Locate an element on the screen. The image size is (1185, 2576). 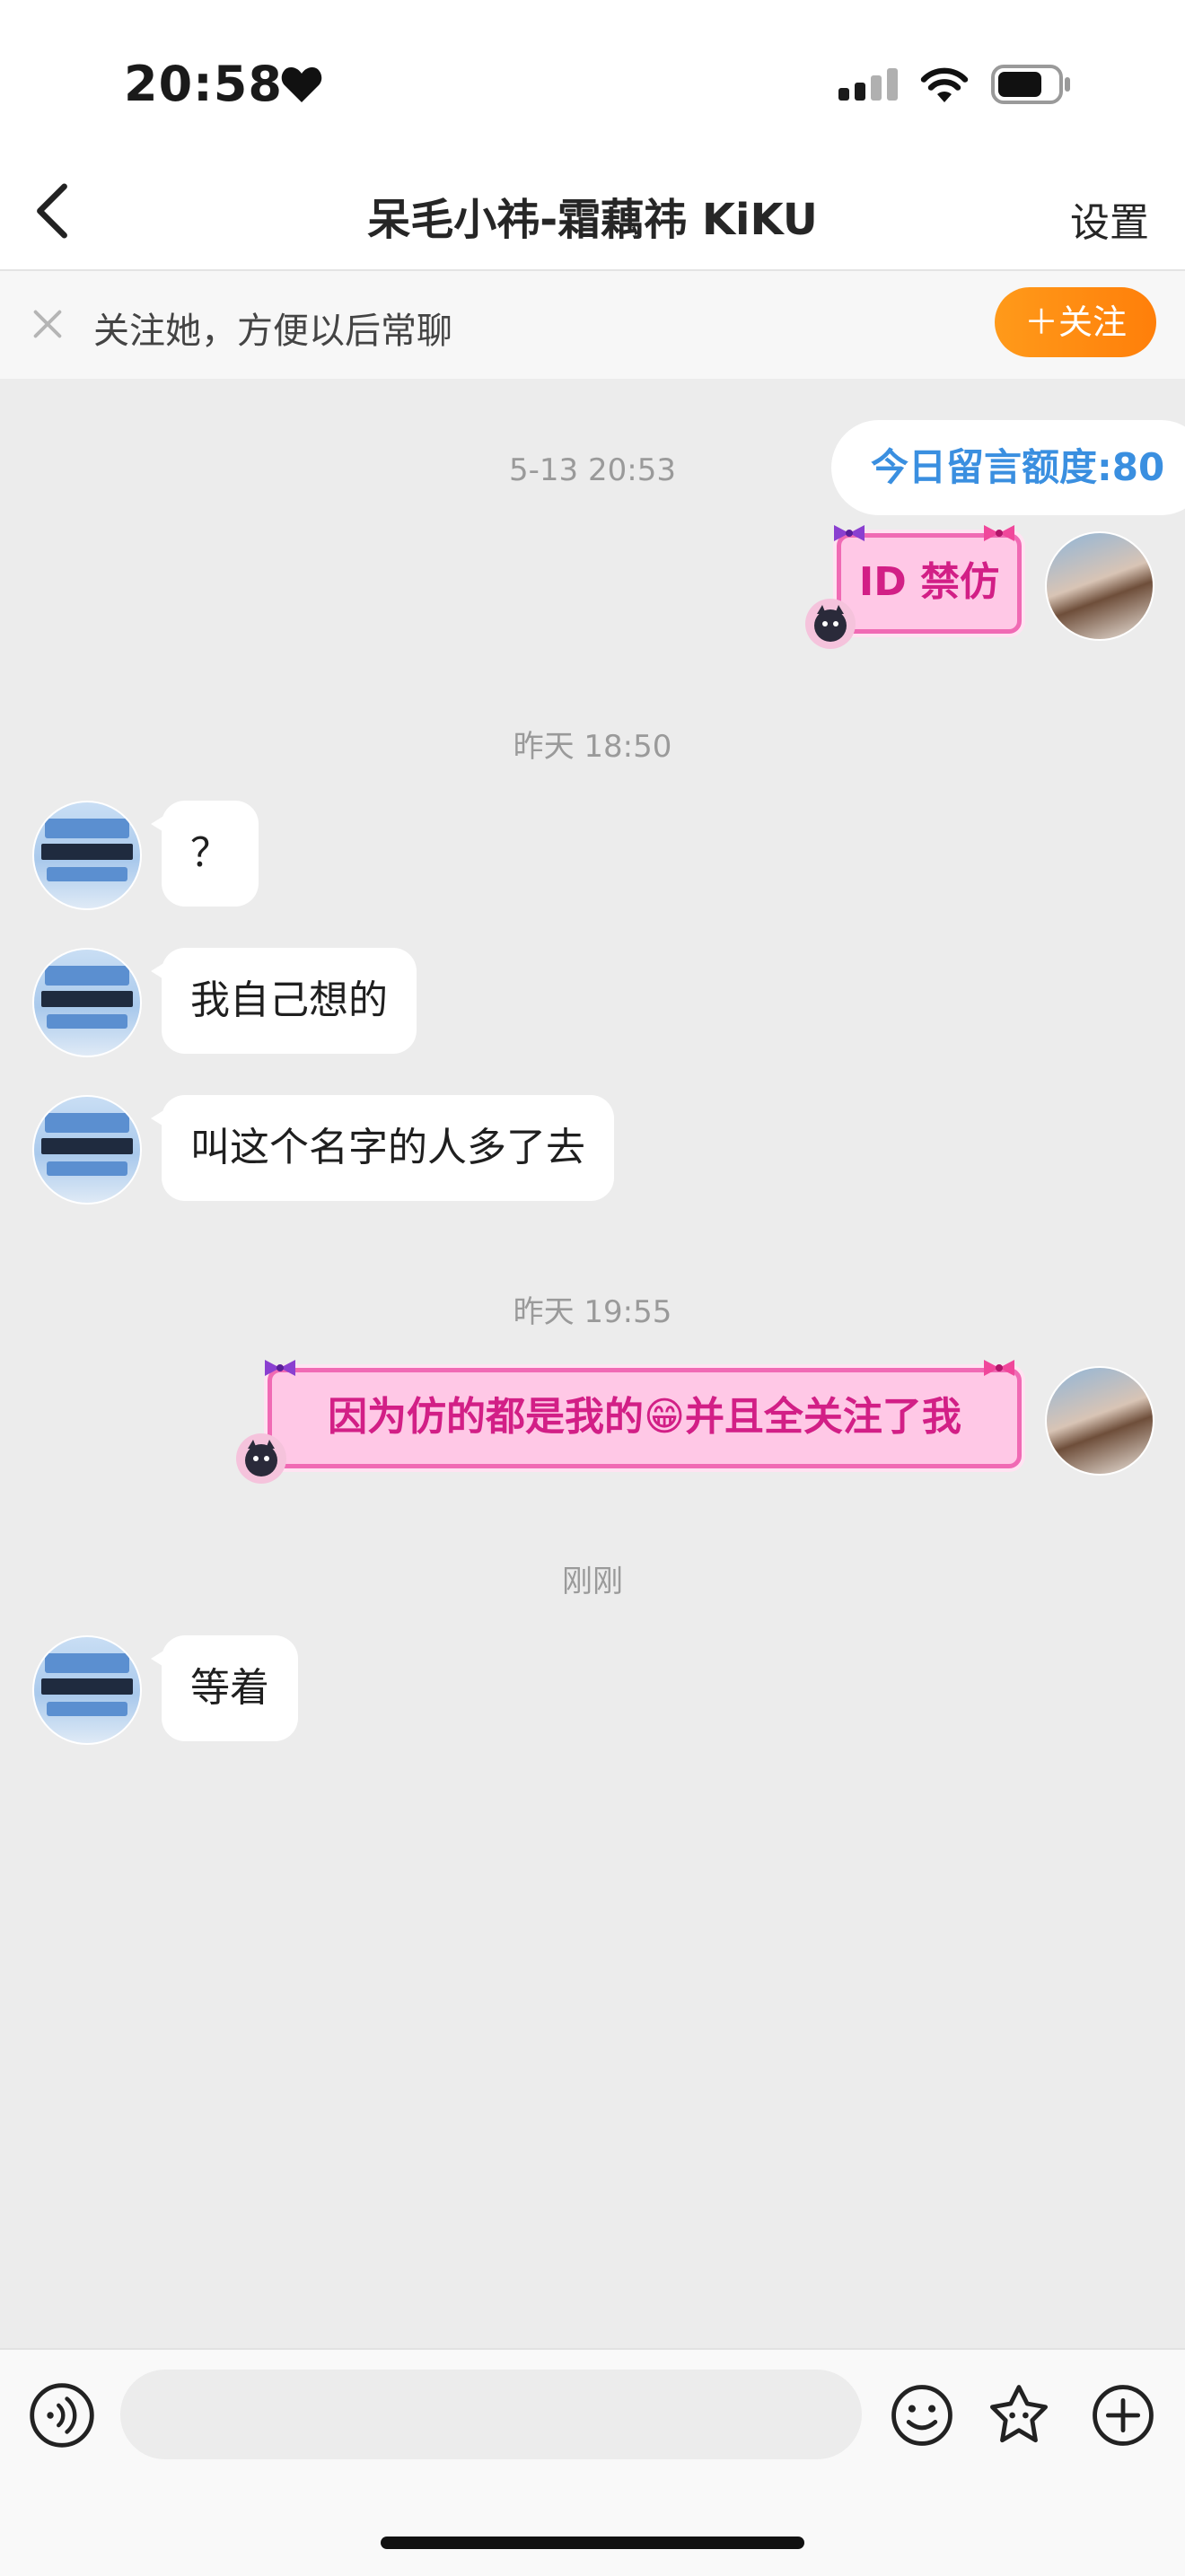
timestamp: 5-13 20:53 is located at coordinates (592, 470).